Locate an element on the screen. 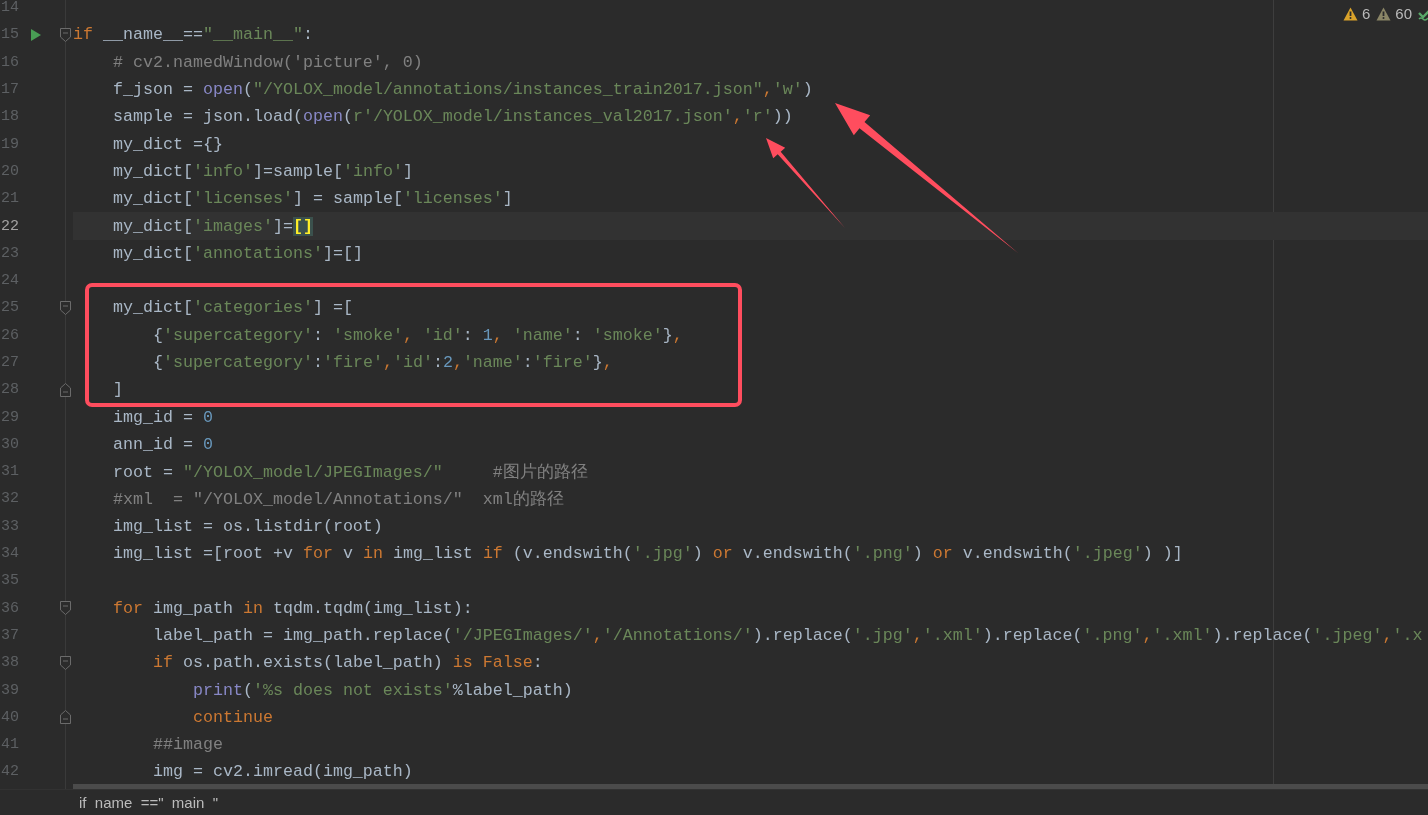 This screenshot has height=815, width=1428. line-number: 17 is located at coordinates (9, 90).